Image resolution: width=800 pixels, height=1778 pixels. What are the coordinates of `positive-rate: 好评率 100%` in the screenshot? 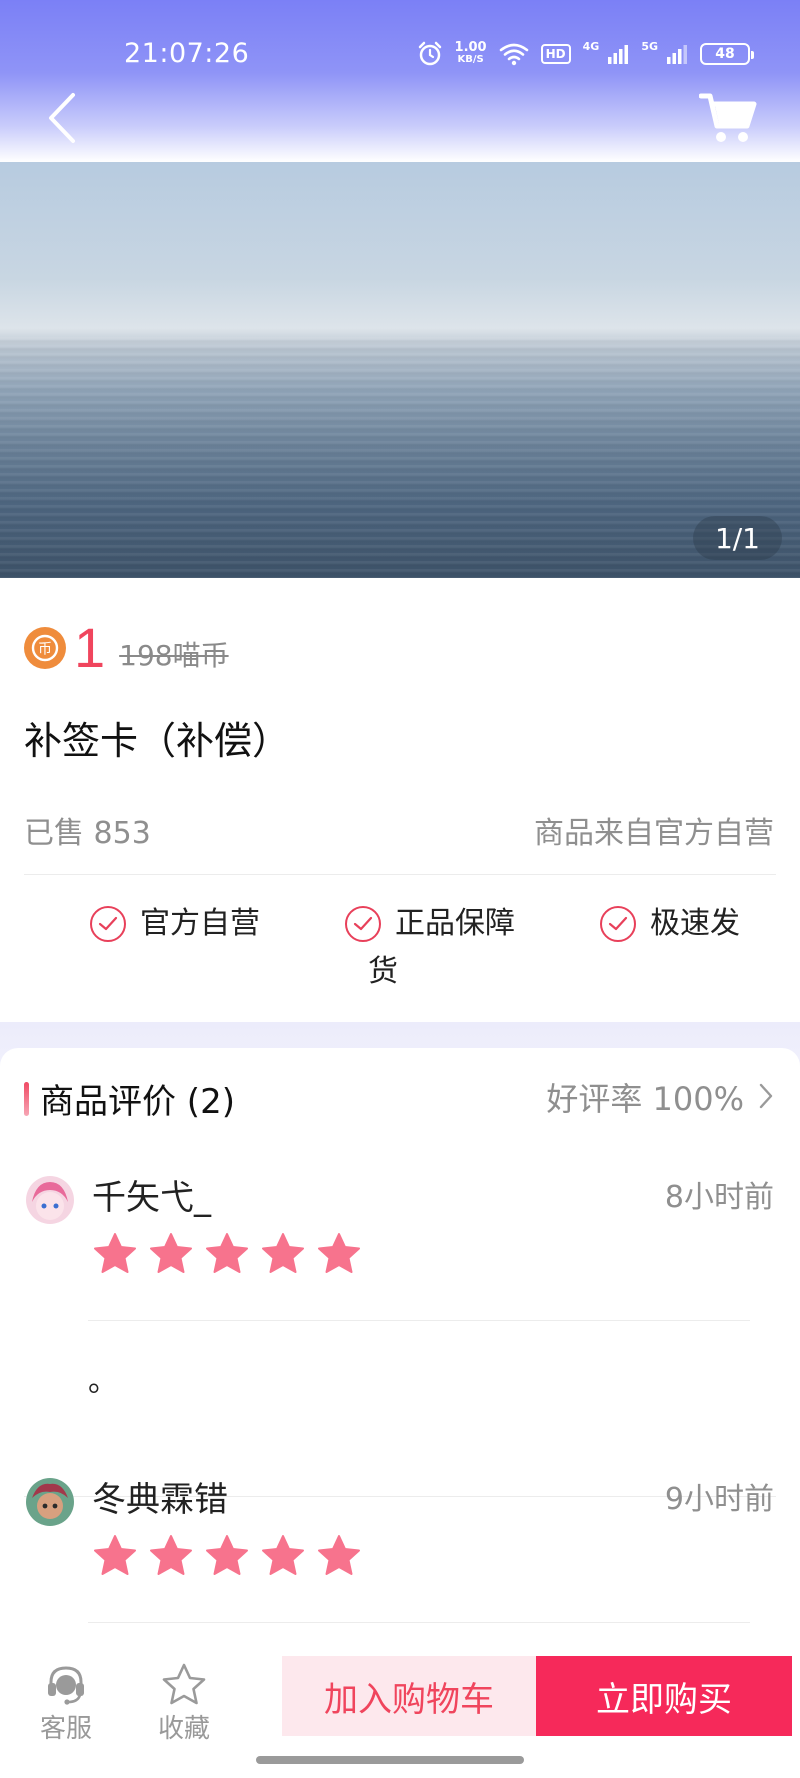 It's located at (645, 1097).